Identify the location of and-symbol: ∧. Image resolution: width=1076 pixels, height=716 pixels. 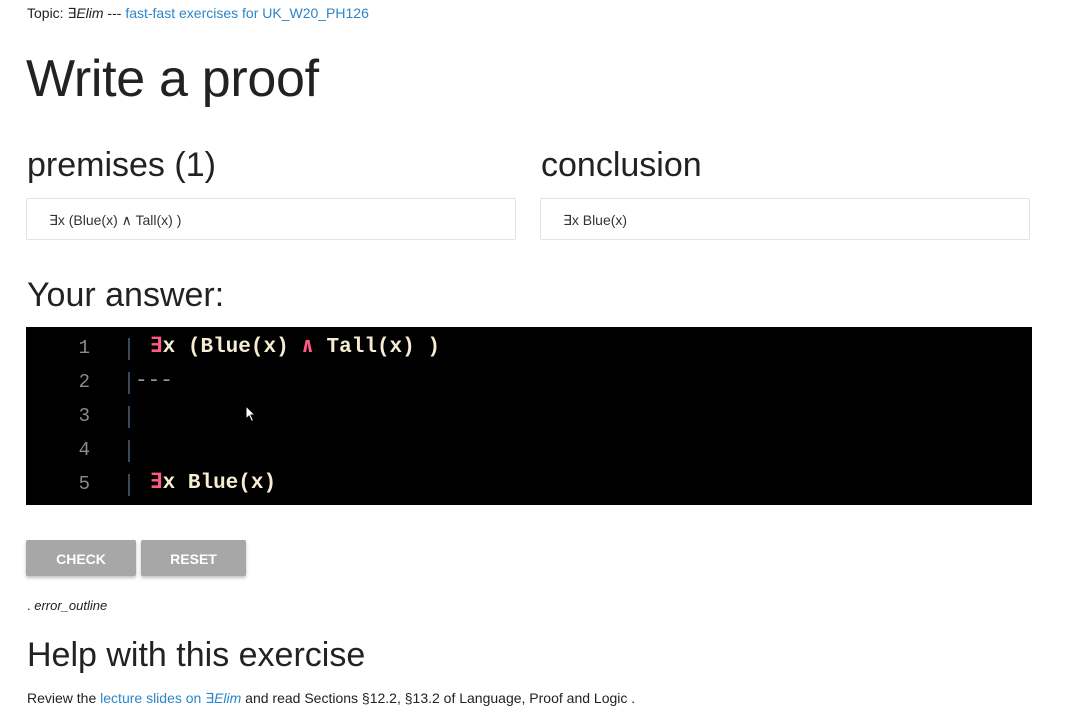
(307, 347).